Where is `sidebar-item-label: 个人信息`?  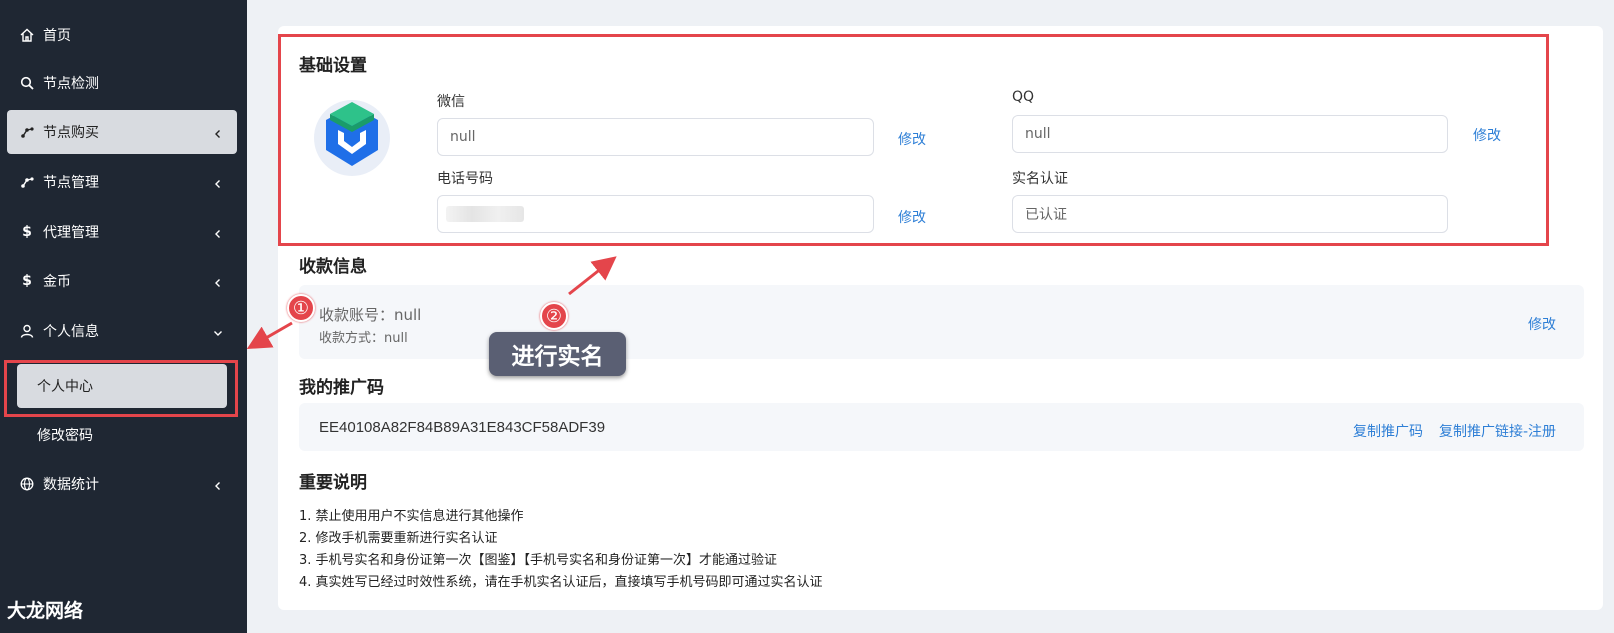
sidebar-item-label: 个人信息 is located at coordinates (71, 332).